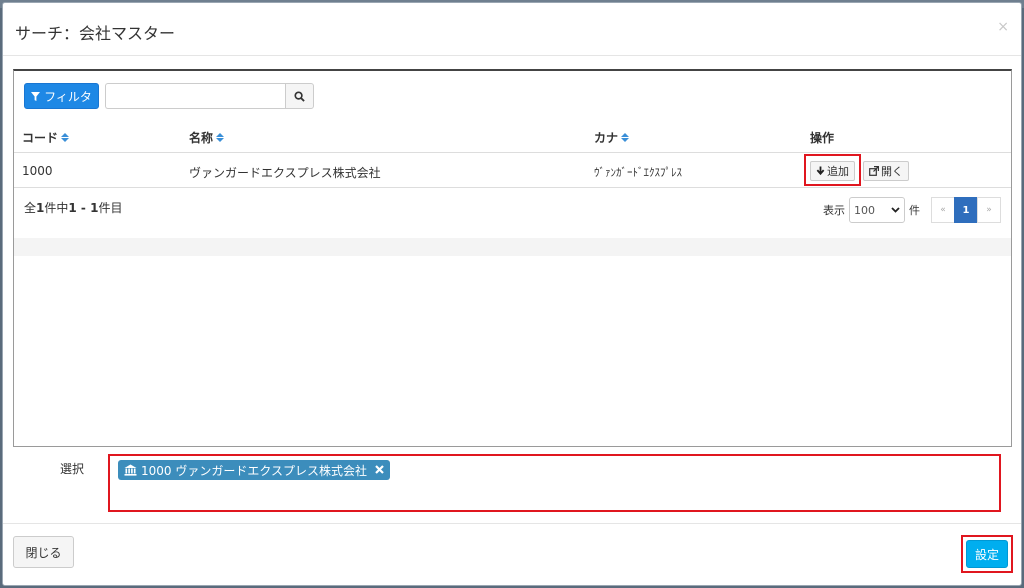  What do you see at coordinates (46, 137) in the screenshot?
I see `column-header-code: コード` at bounding box center [46, 137].